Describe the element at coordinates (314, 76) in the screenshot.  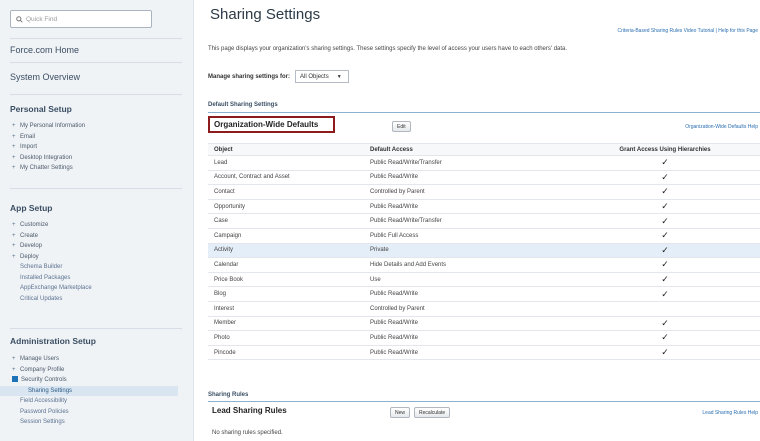
I see `object-filter-value: All Objects` at that location.